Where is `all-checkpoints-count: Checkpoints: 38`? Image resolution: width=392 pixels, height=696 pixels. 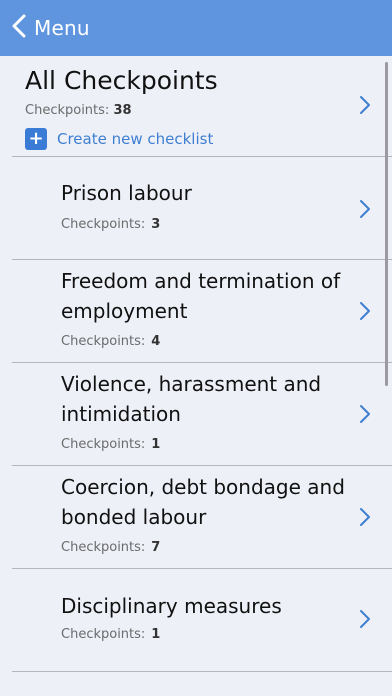 all-checkpoints-count: Checkpoints: 38 is located at coordinates (78, 110).